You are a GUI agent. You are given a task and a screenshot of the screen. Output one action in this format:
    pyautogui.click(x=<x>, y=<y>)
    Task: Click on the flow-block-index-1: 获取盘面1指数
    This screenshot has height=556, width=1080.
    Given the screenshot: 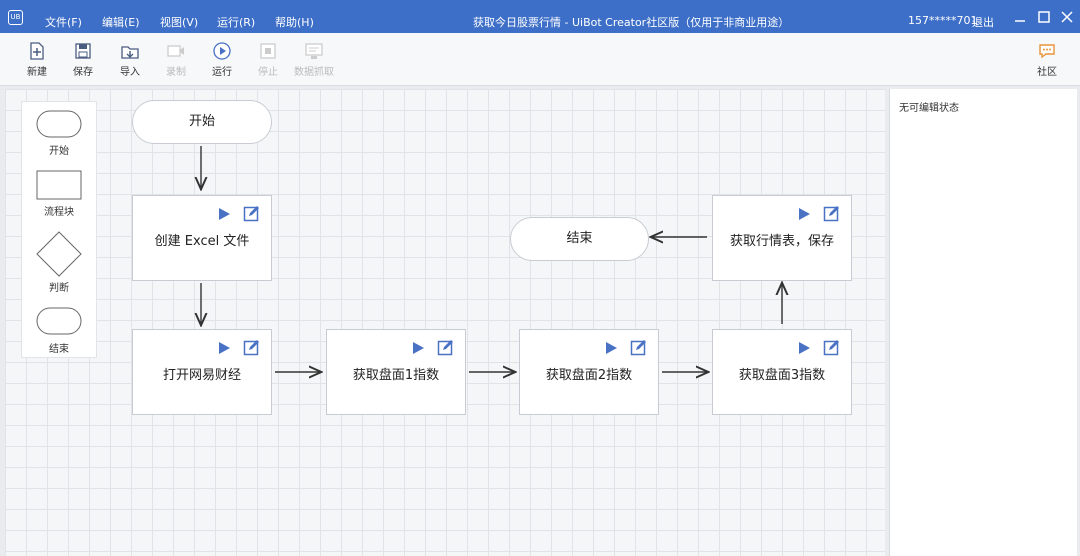 What is the action you would take?
    pyautogui.click(x=396, y=372)
    